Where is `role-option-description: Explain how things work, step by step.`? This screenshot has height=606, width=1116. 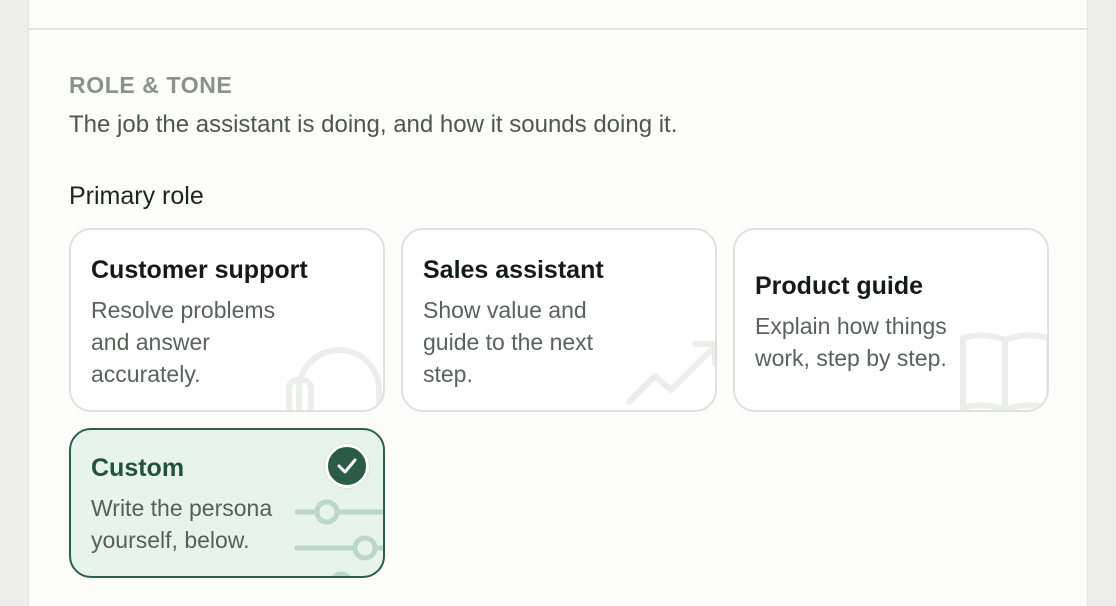 role-option-description: Explain how things work, step by step. is located at coordinates (851, 342).